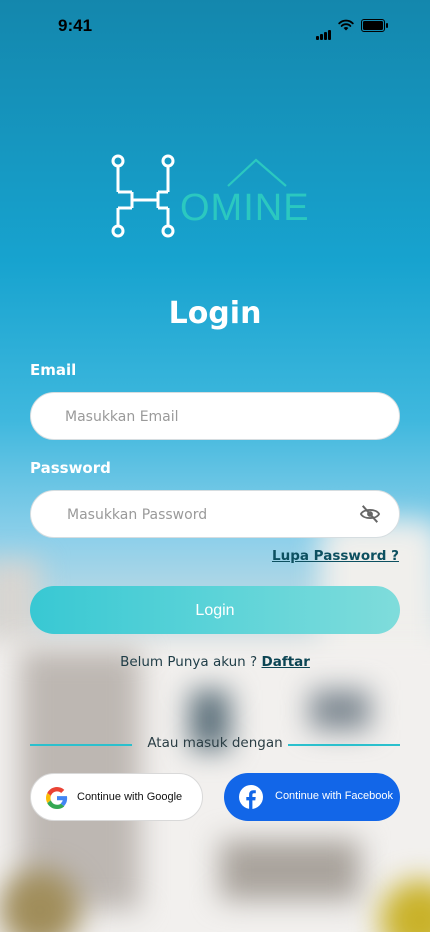 This screenshot has height=932, width=430. Describe the element at coordinates (286, 662) in the screenshot. I see `register-link: Daftar` at that location.